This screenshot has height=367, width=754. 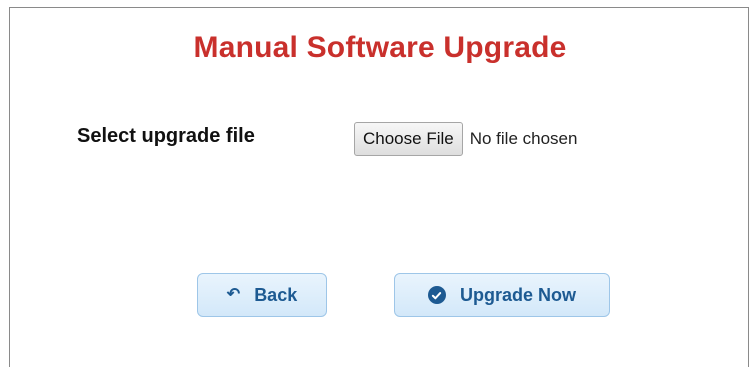 I want to click on upgrade-file-label: Select upgrade file, so click(x=166, y=136).